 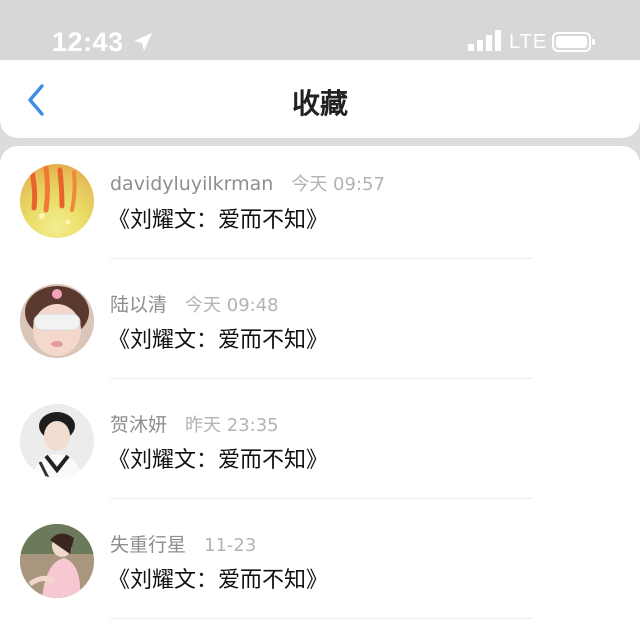 I want to click on timestamp: 11-23, so click(x=230, y=545).